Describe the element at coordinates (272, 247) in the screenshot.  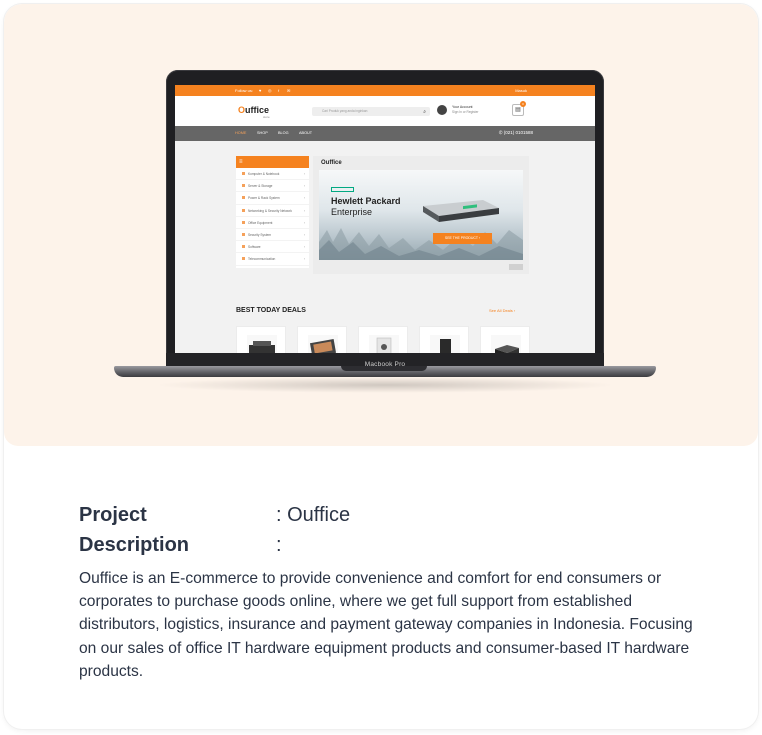
I see `category-item: Software ›` at that location.